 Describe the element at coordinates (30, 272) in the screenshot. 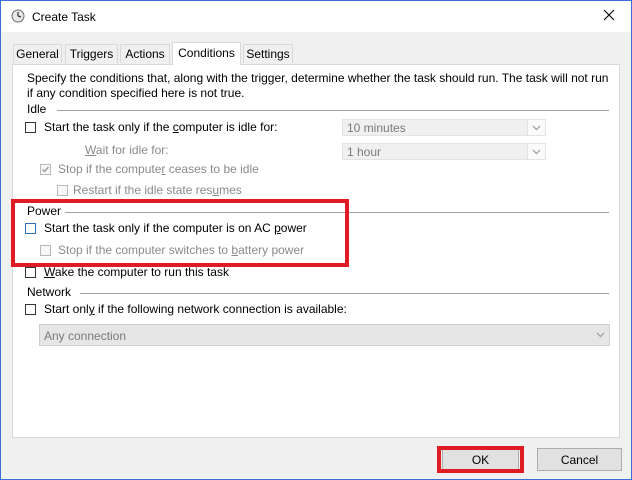

I see `wake-to-run-checkbox` at that location.